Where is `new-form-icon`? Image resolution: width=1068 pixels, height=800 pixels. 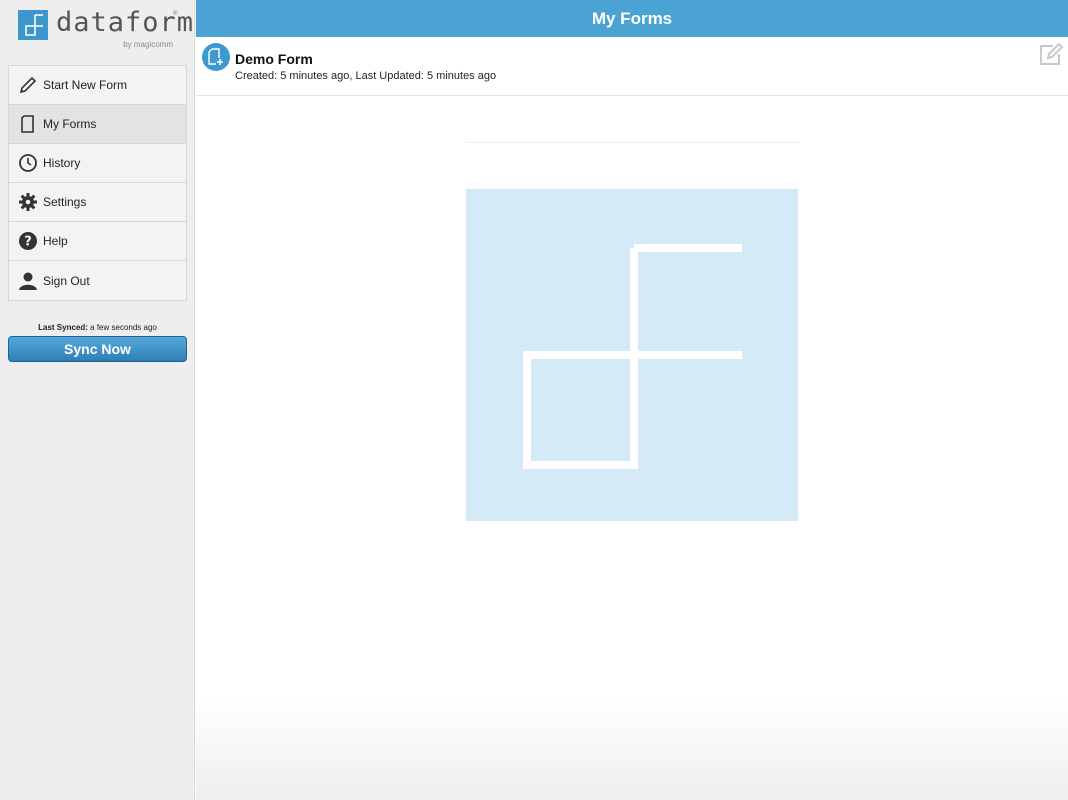 new-form-icon is located at coordinates (216, 57).